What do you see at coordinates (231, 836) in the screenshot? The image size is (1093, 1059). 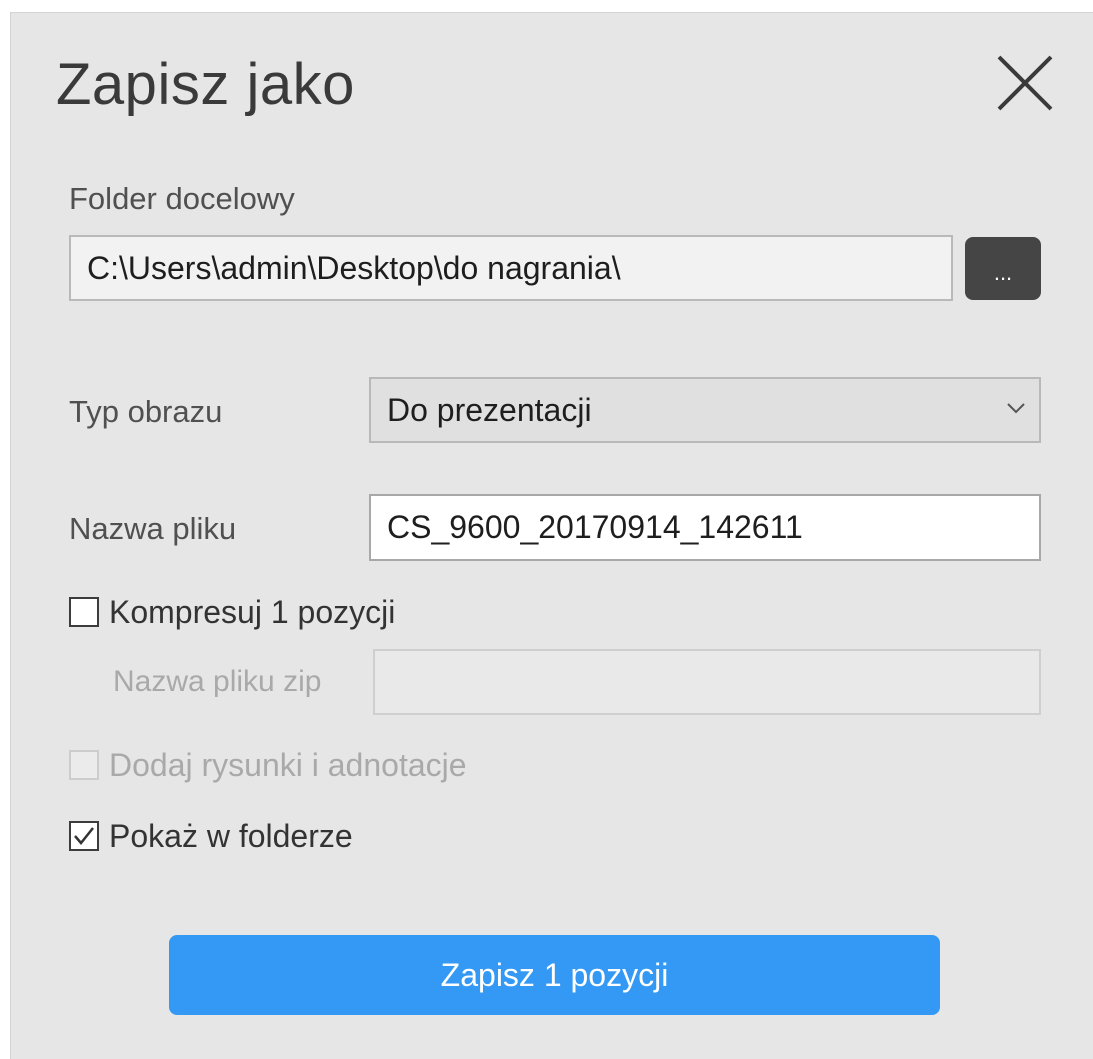 I see `show-in-folder-label: Pokaż w folderze` at bounding box center [231, 836].